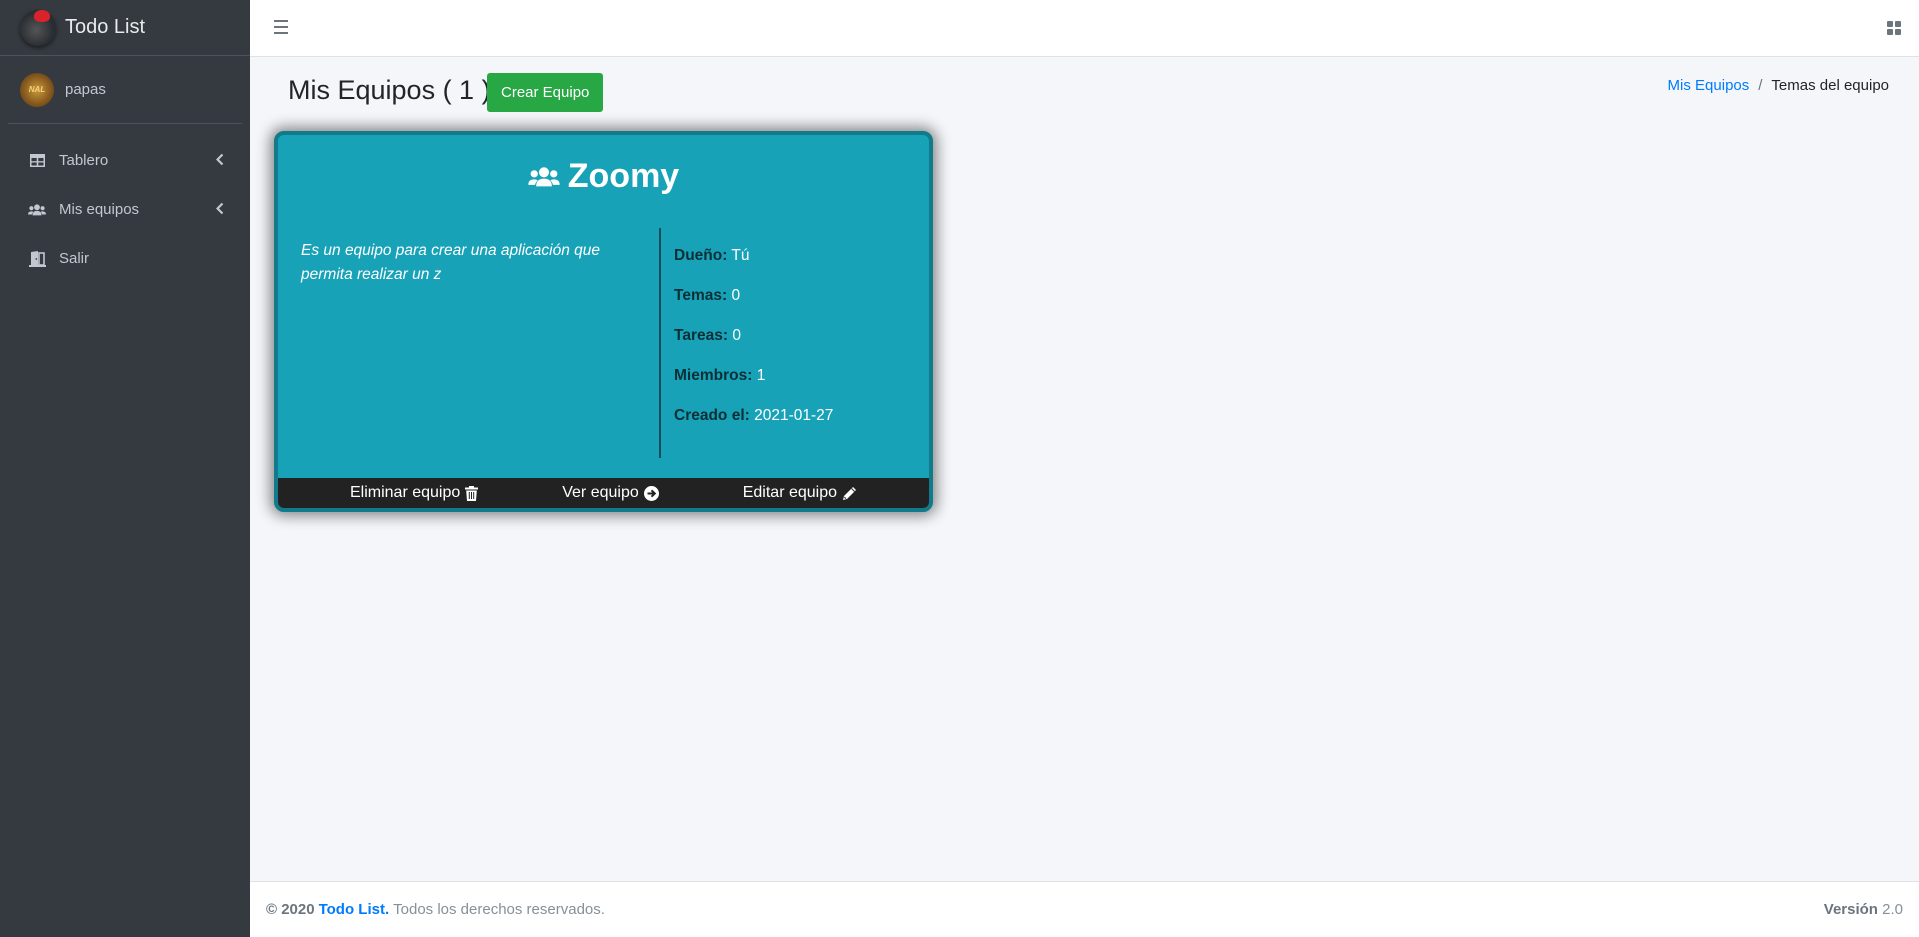 This screenshot has height=937, width=1919. I want to click on sidebar-item-mis-equipos: Mis equipos, so click(125, 209).